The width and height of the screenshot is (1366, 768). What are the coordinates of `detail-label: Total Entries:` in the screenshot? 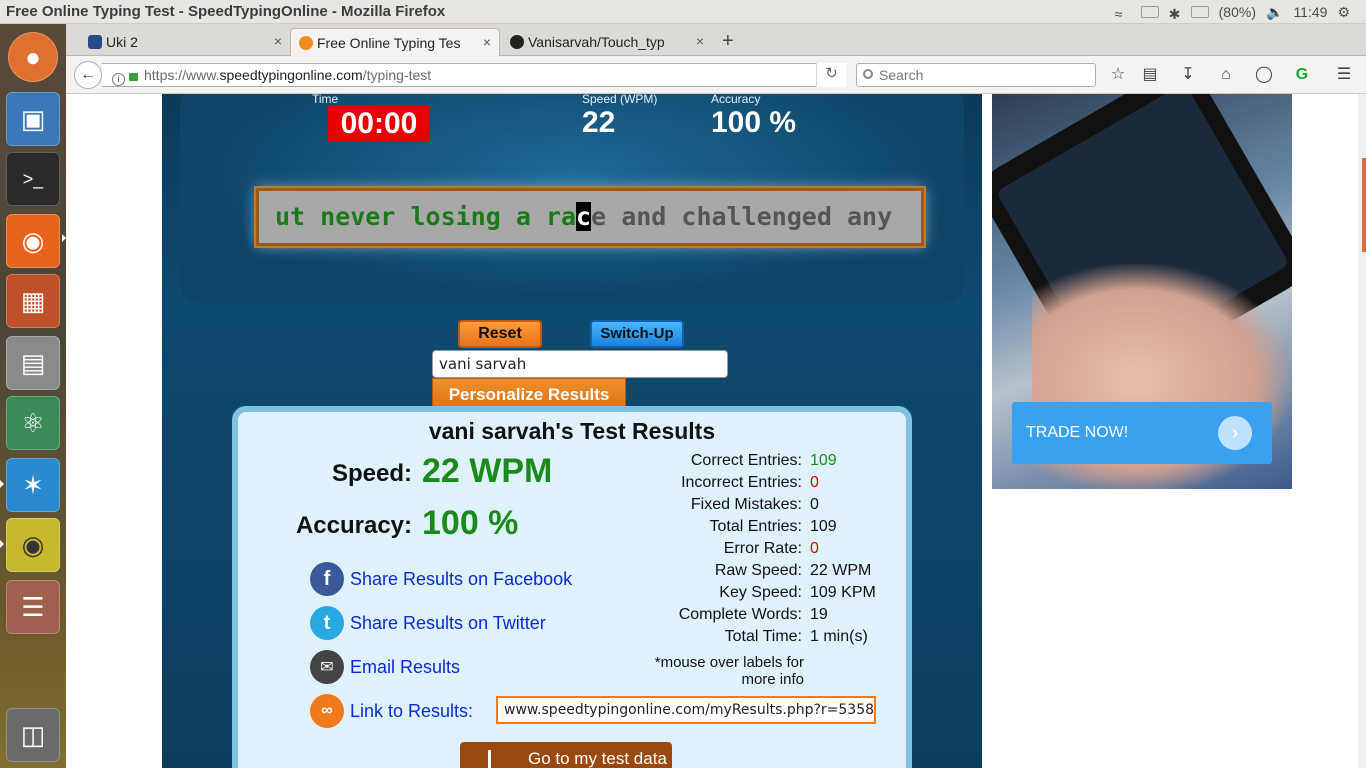 It's located at (756, 527).